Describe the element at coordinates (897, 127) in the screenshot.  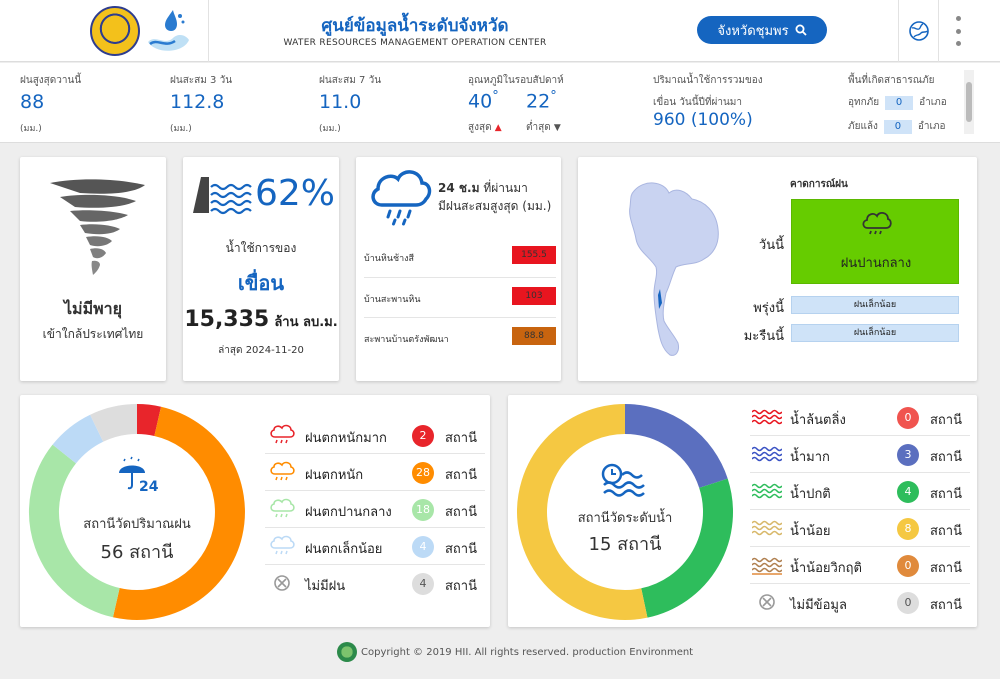
I see `disaster-drought-row: ภัยแล้ง 0 อำเภอ` at that location.